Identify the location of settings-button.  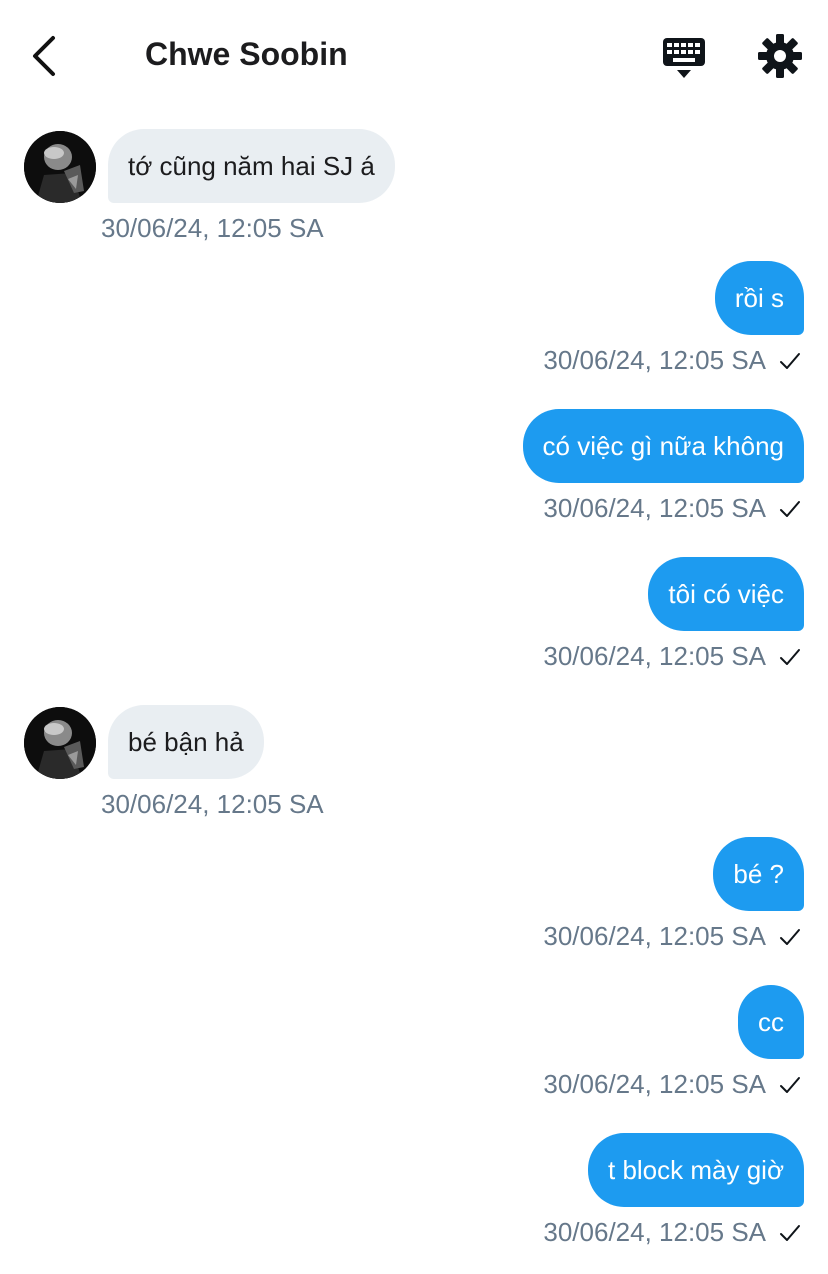
(780, 56).